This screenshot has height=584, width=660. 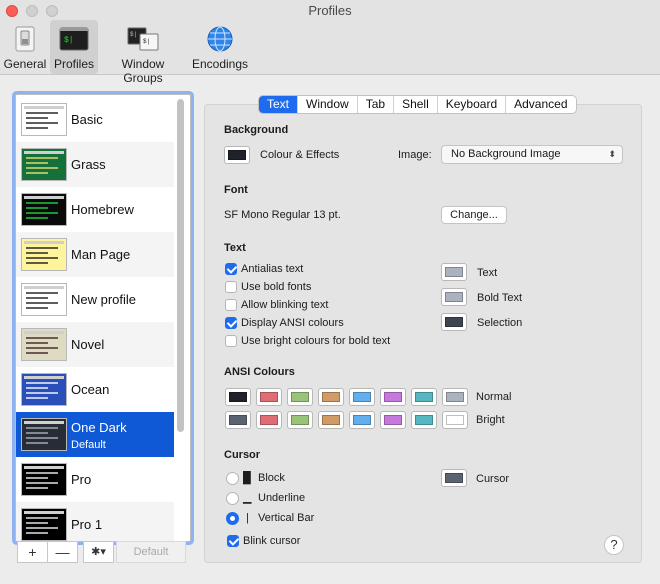 What do you see at coordinates (95, 164) in the screenshot?
I see `profile-item: Grass` at bounding box center [95, 164].